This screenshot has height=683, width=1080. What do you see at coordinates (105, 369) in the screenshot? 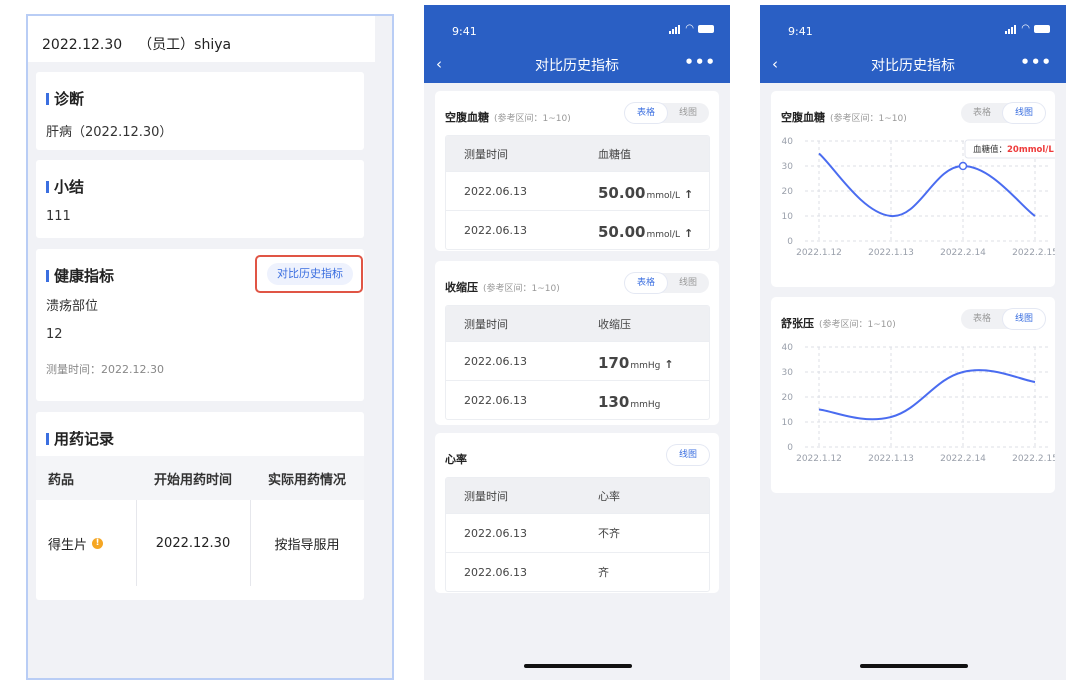
I see `metric-measure-time: 测量时间：2022.12.30` at bounding box center [105, 369].